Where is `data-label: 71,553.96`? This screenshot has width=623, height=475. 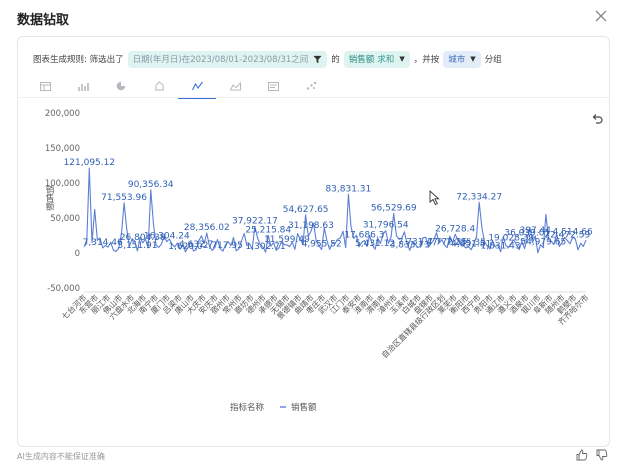 data-label: 71,553.96 is located at coordinates (124, 198).